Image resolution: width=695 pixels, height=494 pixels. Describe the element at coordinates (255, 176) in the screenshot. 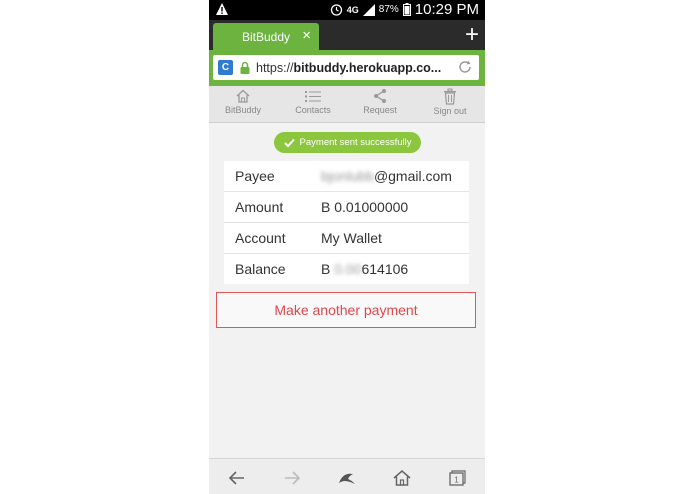

I see `detail-label: Payee` at that location.